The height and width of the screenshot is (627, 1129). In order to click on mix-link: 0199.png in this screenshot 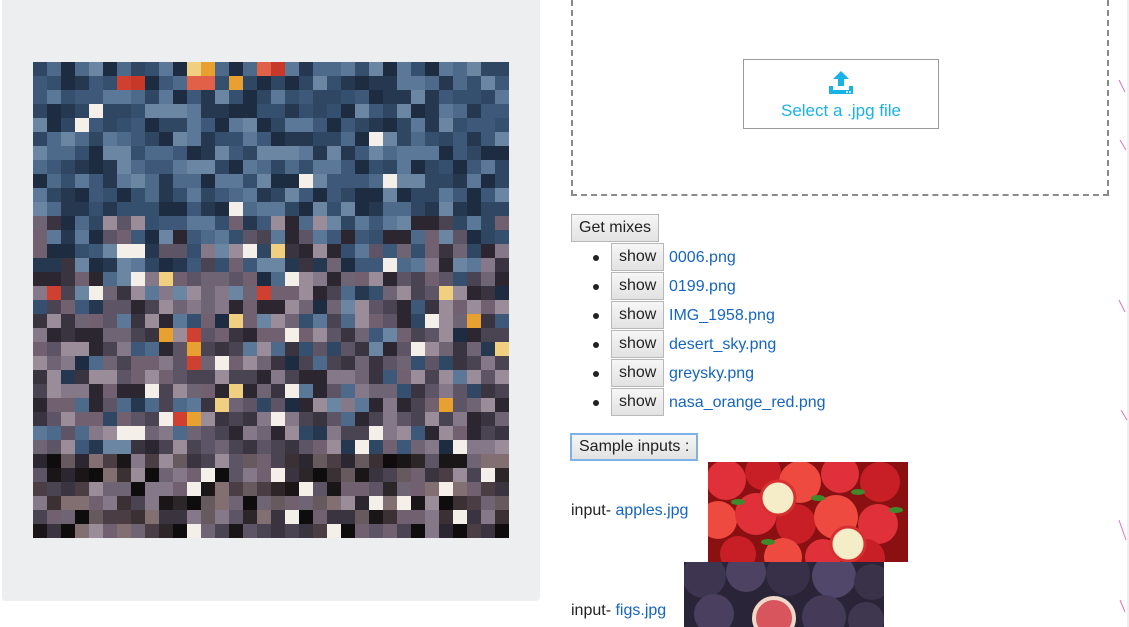, I will do `click(702, 287)`.